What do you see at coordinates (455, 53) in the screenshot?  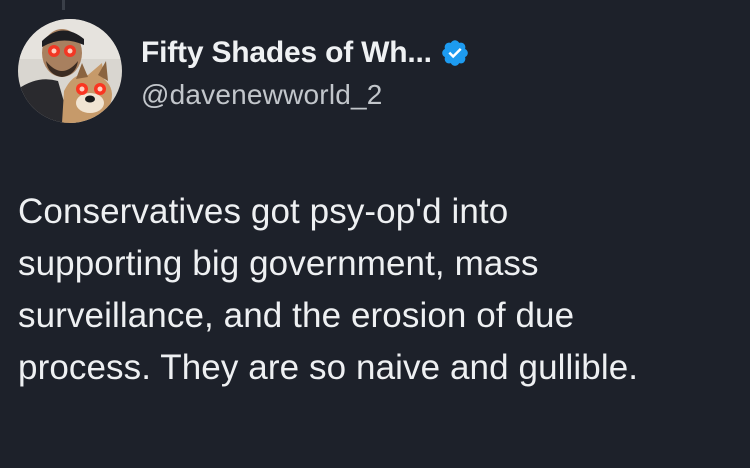 I see `verified-badge-icon` at bounding box center [455, 53].